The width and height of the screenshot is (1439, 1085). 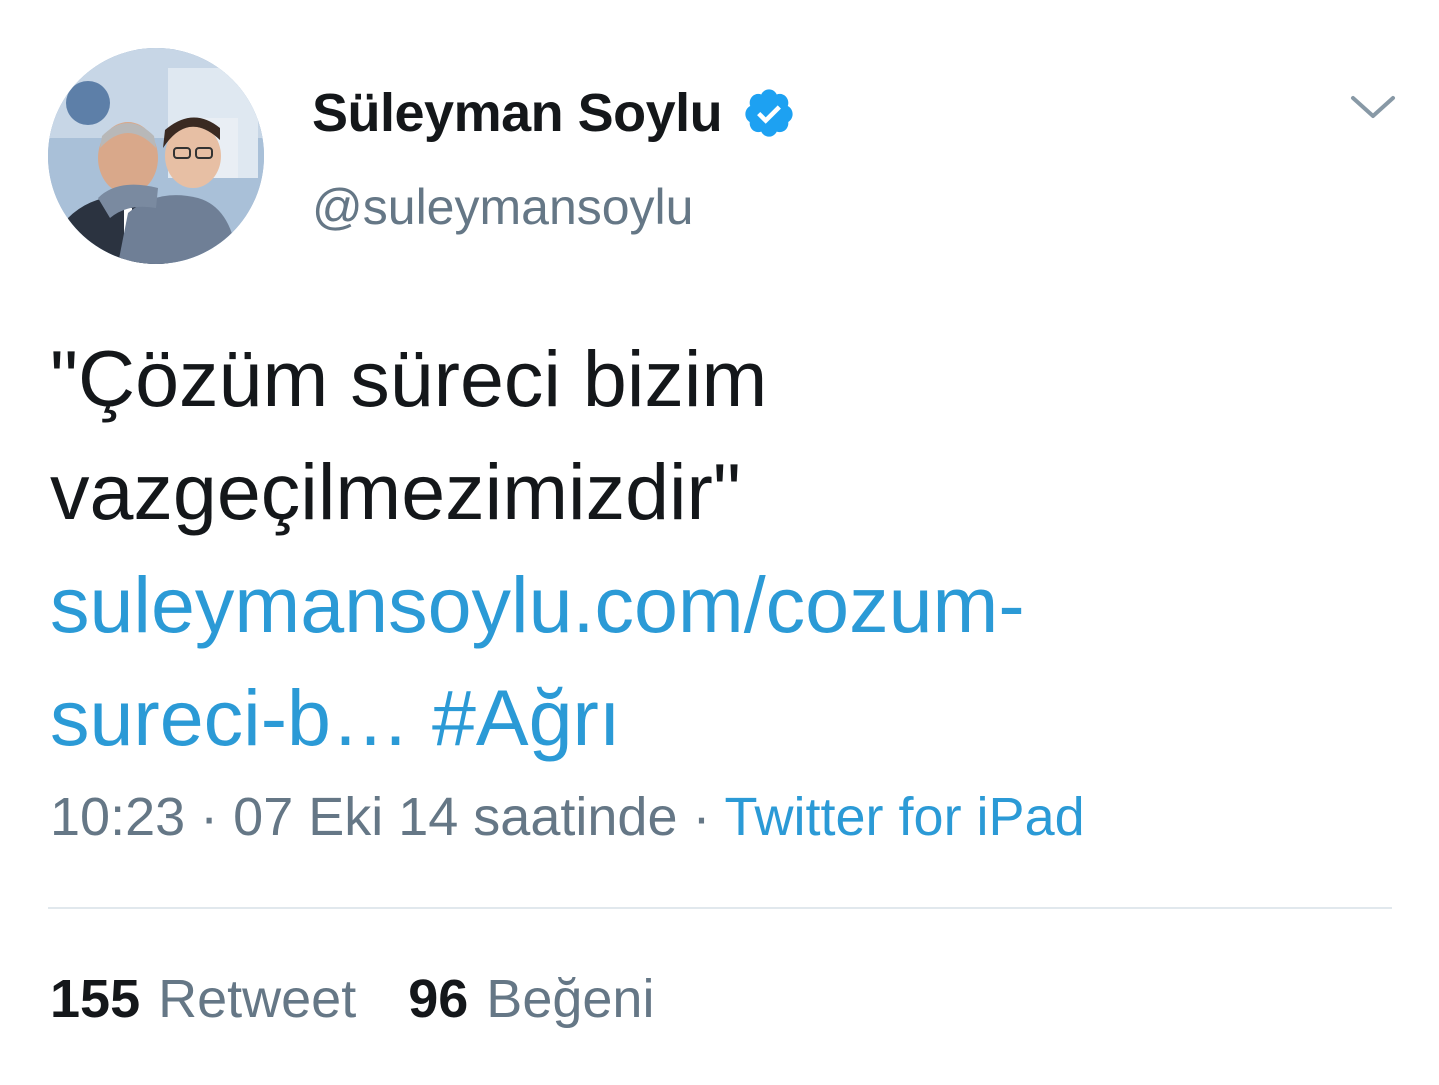 What do you see at coordinates (720, 717) in the screenshot?
I see `tweet-link-line-2: sureci-b… #Ağrı` at bounding box center [720, 717].